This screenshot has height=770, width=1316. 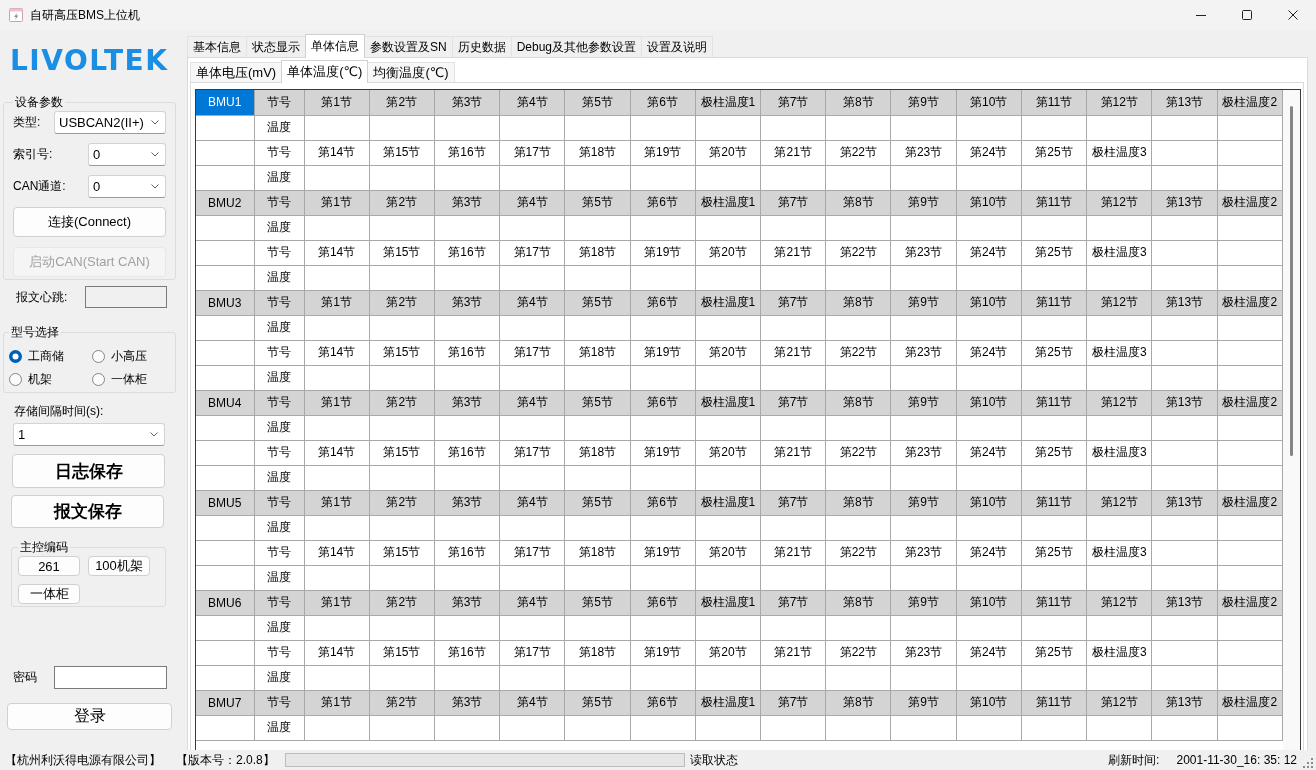 I want to click on bmu-cell: BMU2, so click(x=225, y=202).